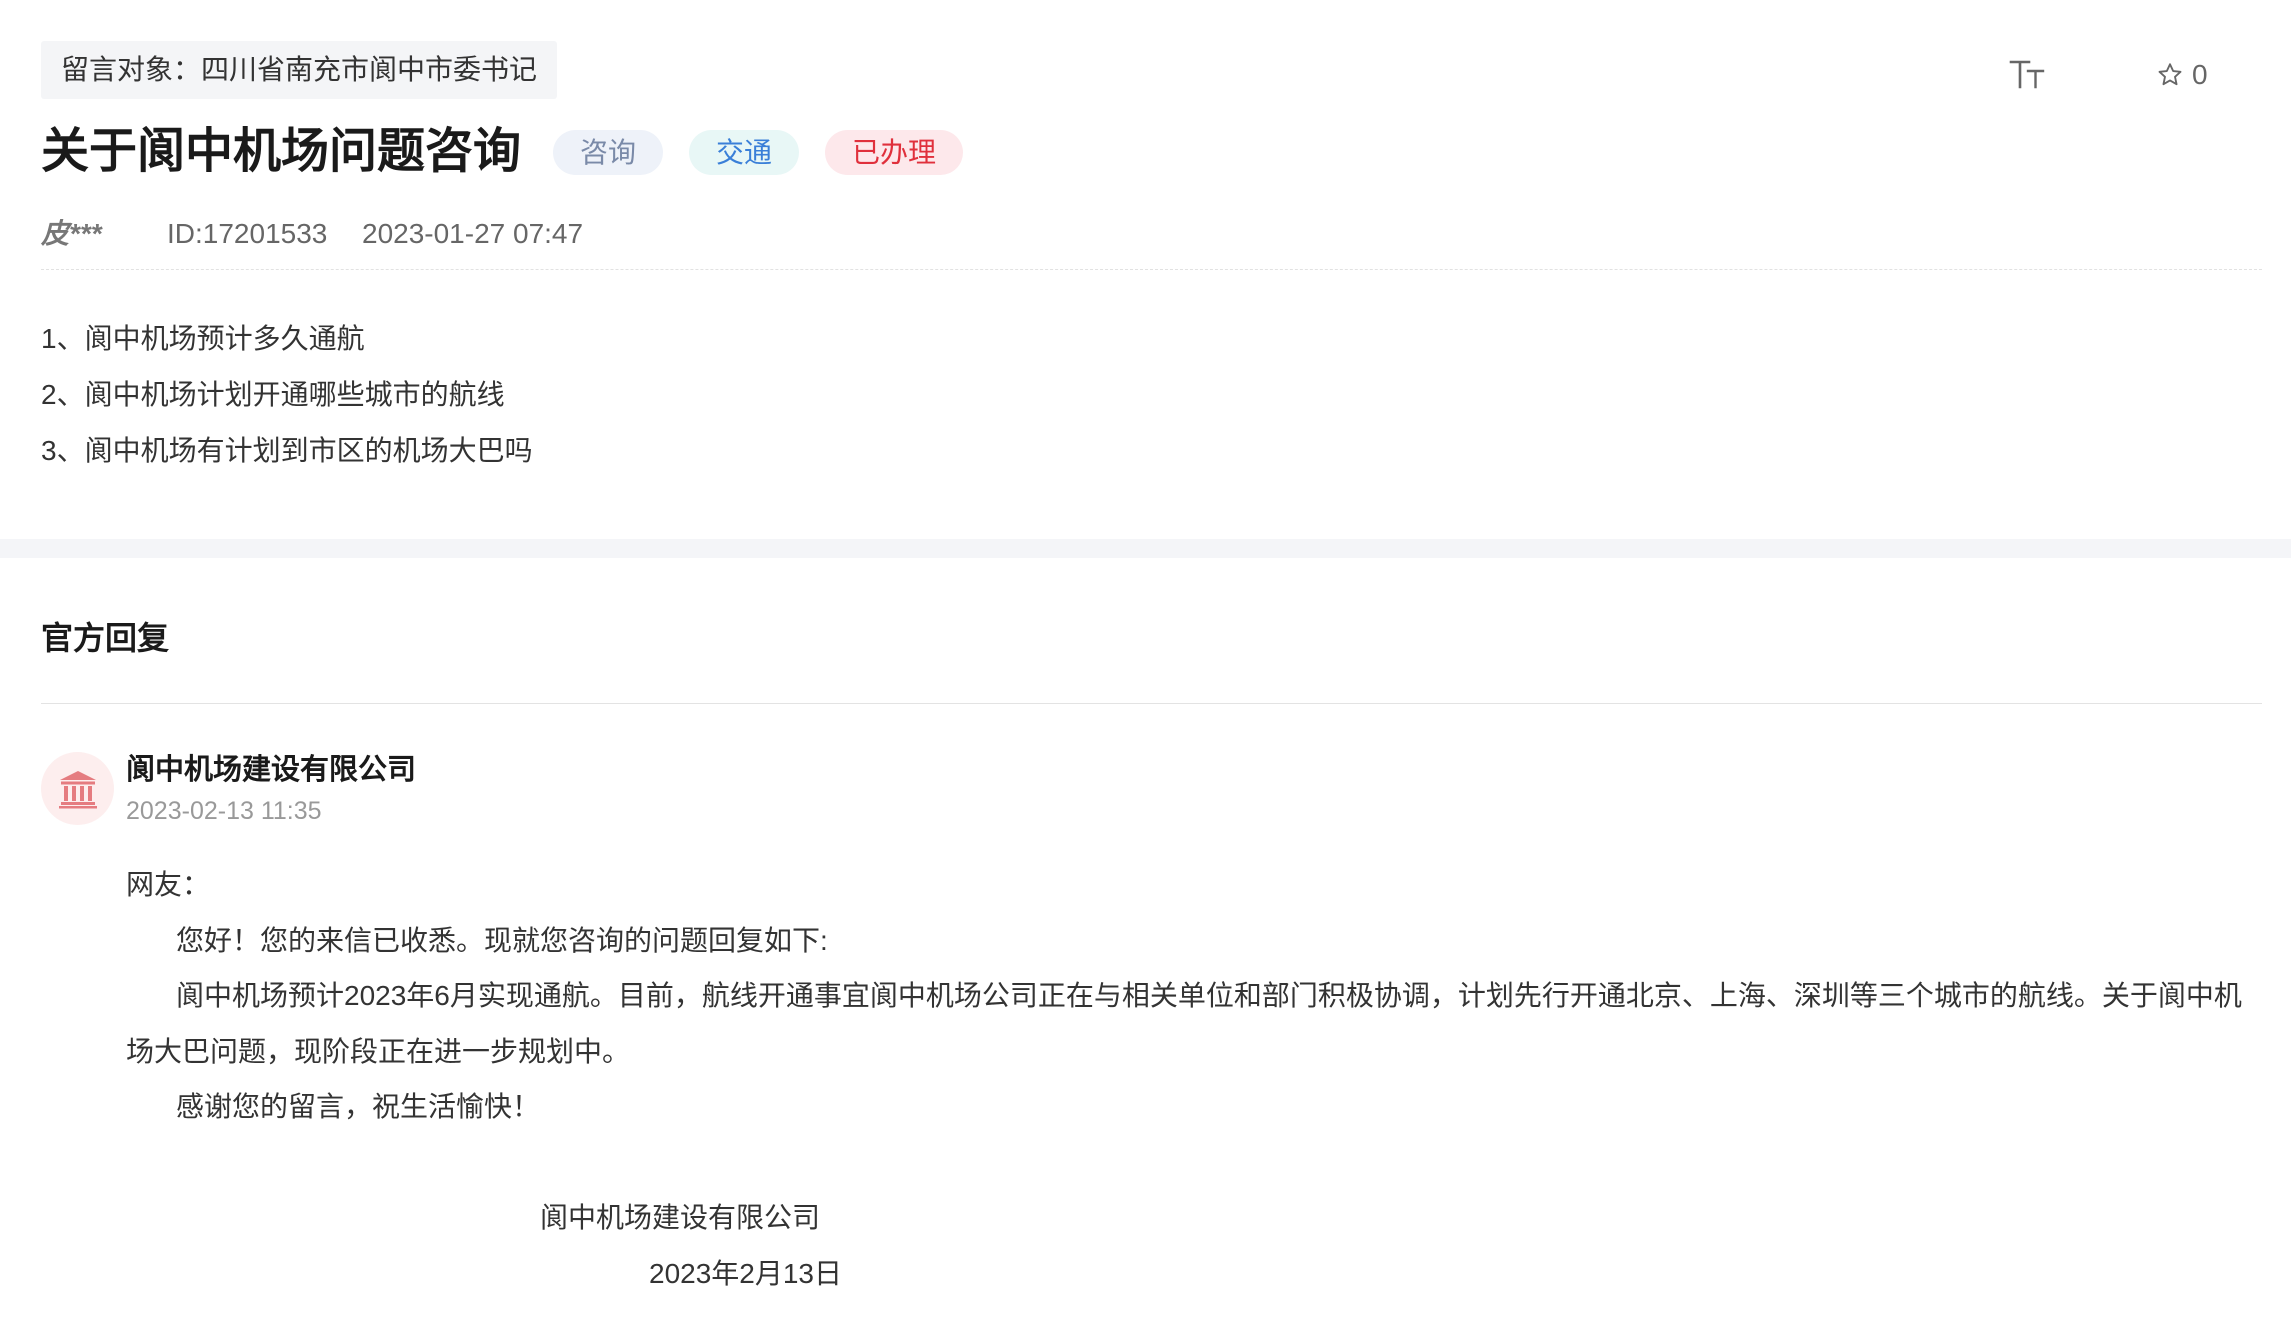  Describe the element at coordinates (894, 152) in the screenshot. I see `status-badge: 已办理` at that location.